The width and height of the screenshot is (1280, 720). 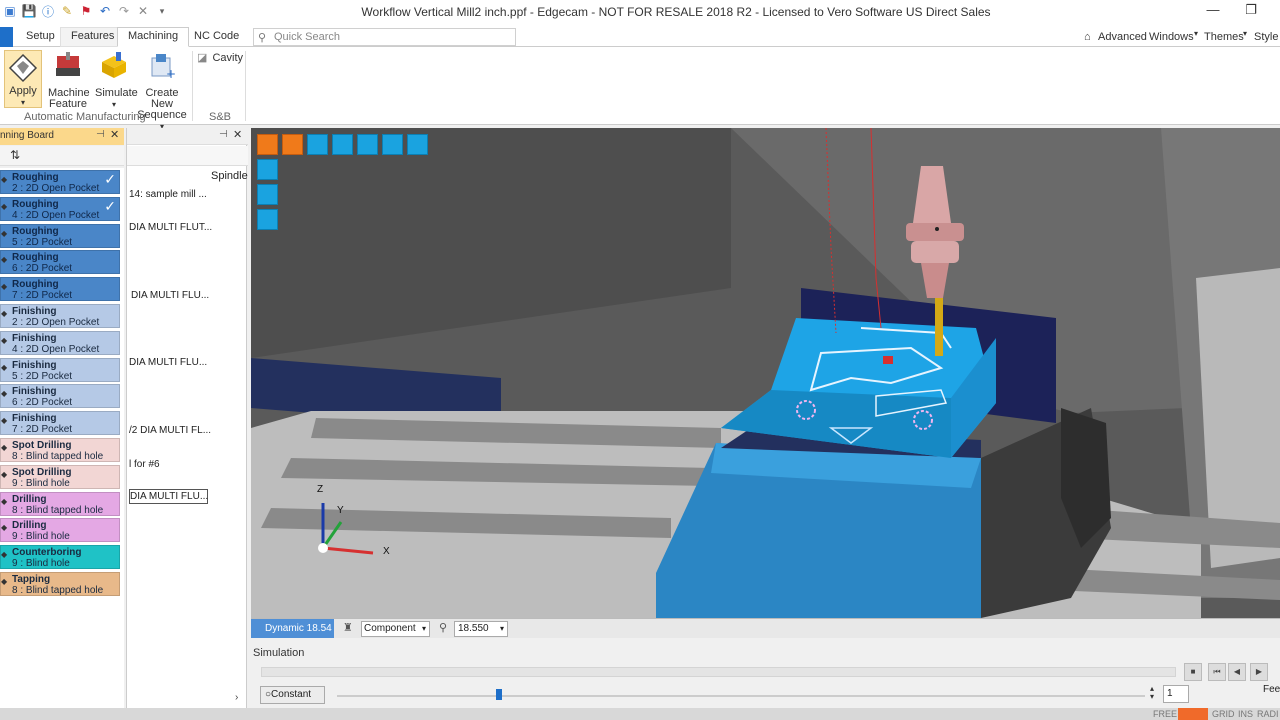 What do you see at coordinates (93, 37) in the screenshot?
I see `tab-features: Features` at bounding box center [93, 37].